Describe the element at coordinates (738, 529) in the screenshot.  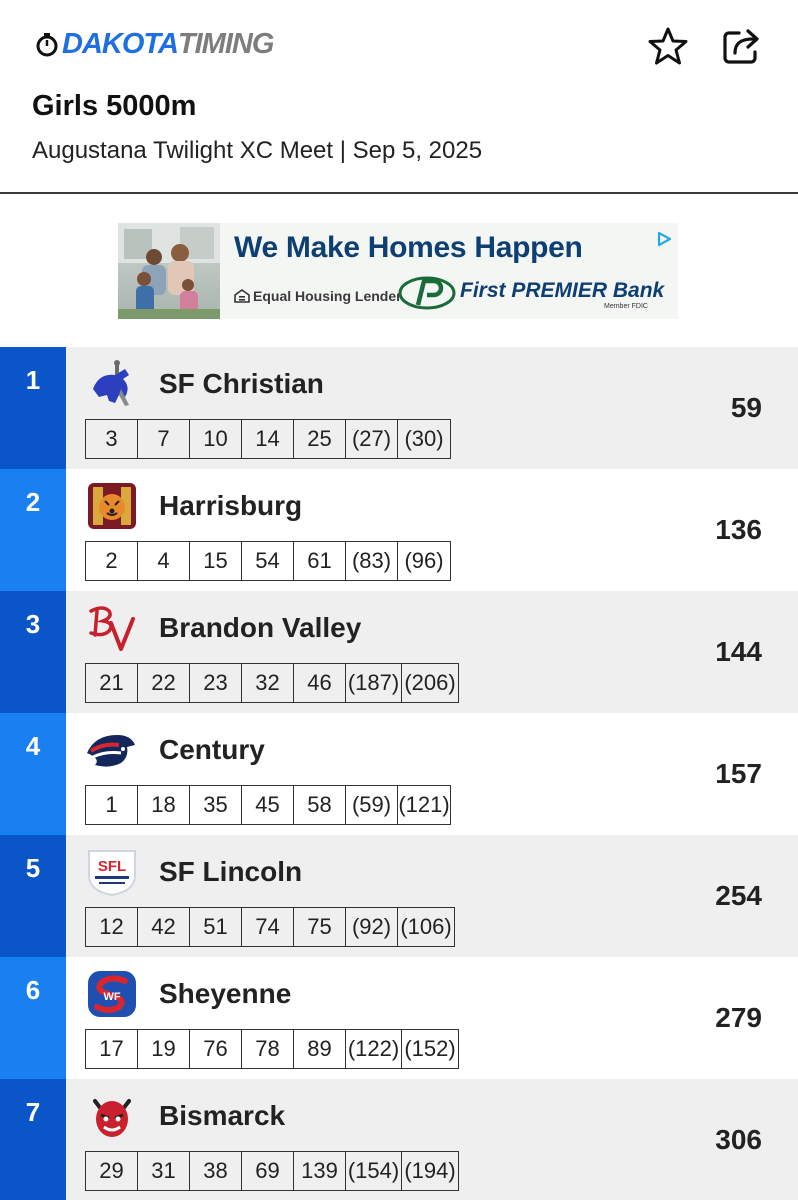
I see `team-score: 136` at that location.